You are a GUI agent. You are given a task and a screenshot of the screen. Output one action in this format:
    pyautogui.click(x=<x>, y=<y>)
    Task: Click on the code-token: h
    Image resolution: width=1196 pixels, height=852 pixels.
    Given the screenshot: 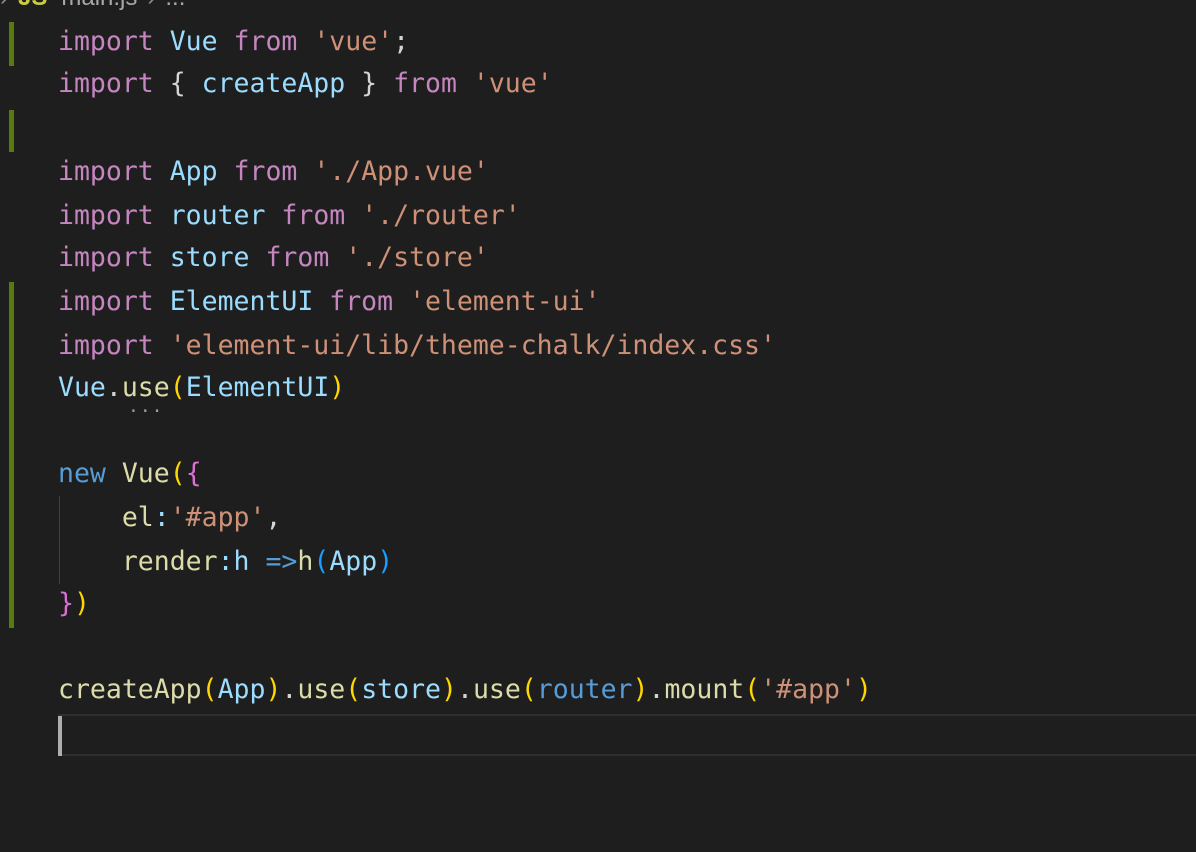 What is the action you would take?
    pyautogui.click(x=305, y=561)
    